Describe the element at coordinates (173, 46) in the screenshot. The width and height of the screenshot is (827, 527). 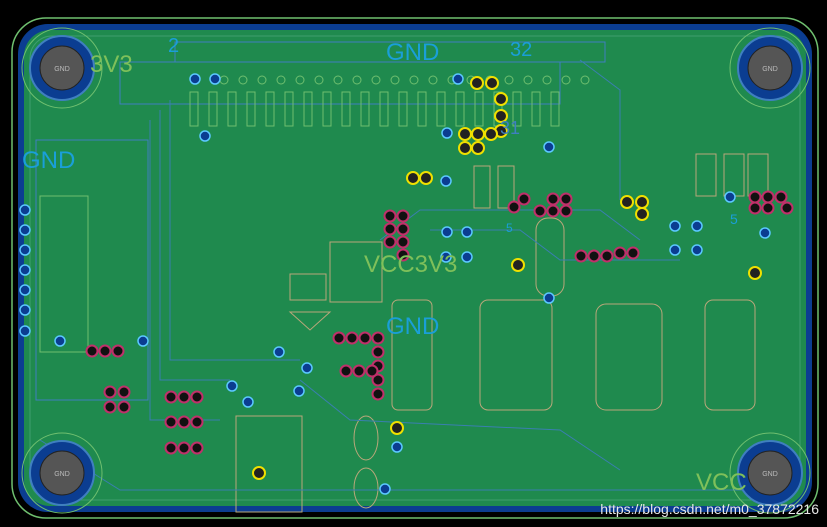
I see `label-pin-2: 2` at that location.